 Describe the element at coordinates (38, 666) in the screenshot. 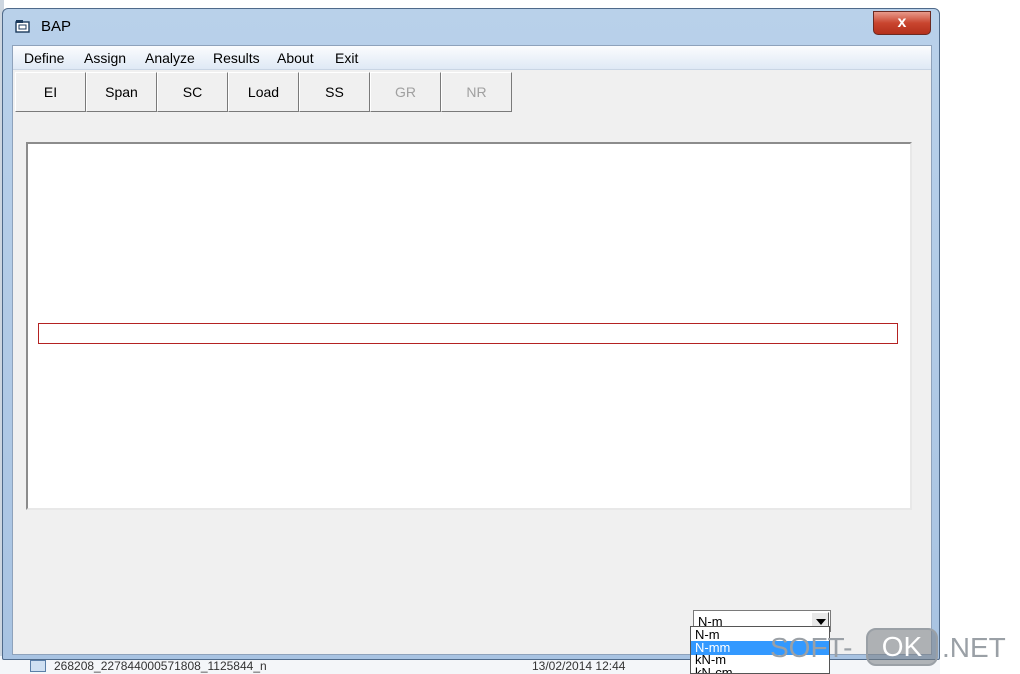

I see `image-file-icon` at that location.